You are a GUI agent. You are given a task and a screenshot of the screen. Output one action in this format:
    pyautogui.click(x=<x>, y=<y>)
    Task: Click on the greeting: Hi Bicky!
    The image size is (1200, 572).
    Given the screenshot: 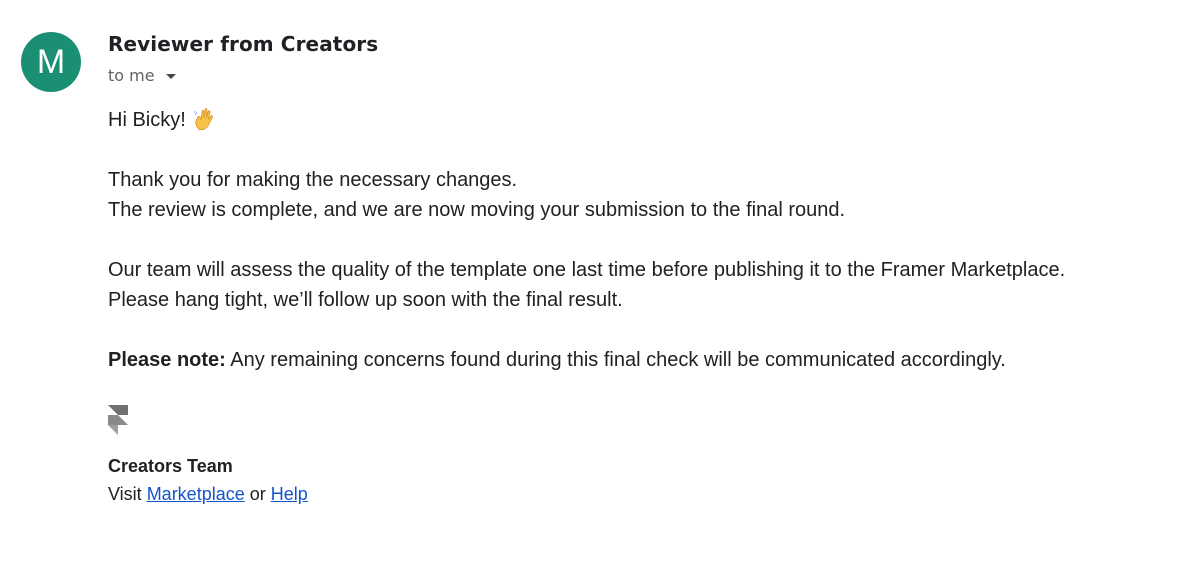 What is the action you would take?
    pyautogui.click(x=648, y=120)
    